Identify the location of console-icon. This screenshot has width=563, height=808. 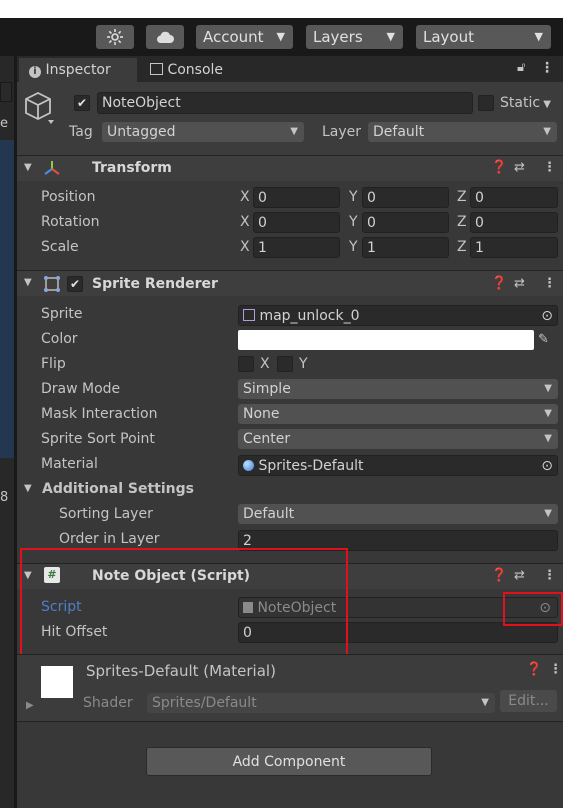
(156, 69).